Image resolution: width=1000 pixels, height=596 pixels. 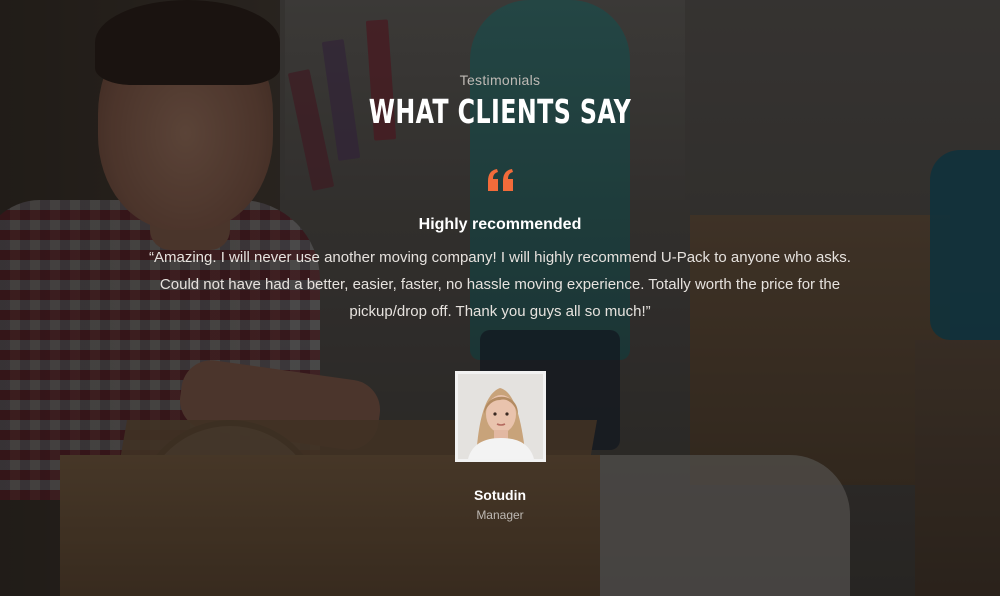 What do you see at coordinates (500, 80) in the screenshot?
I see `section-subtitle: Testimonials` at bounding box center [500, 80].